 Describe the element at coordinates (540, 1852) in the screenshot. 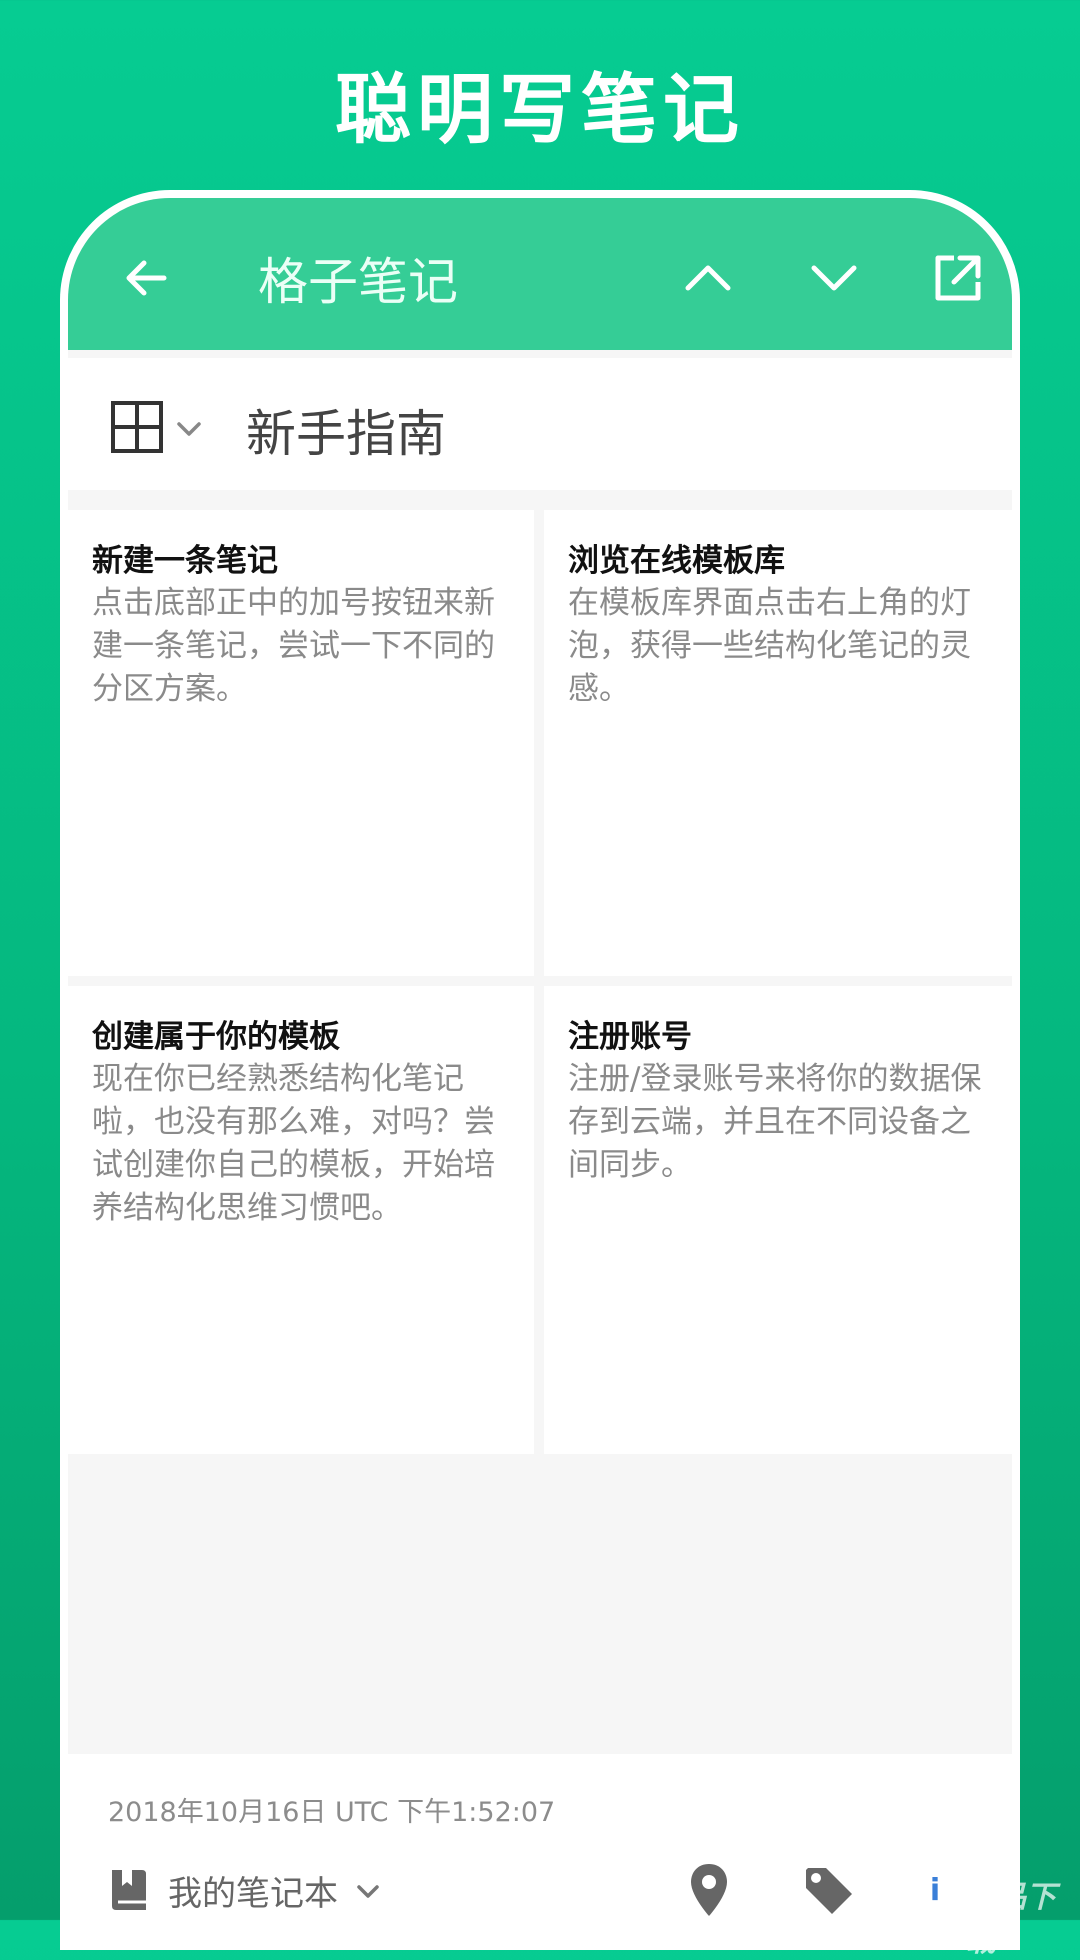

I see `note-footer: 2018年10月16日 UTC 下午1:52:07 我的笔记本` at that location.